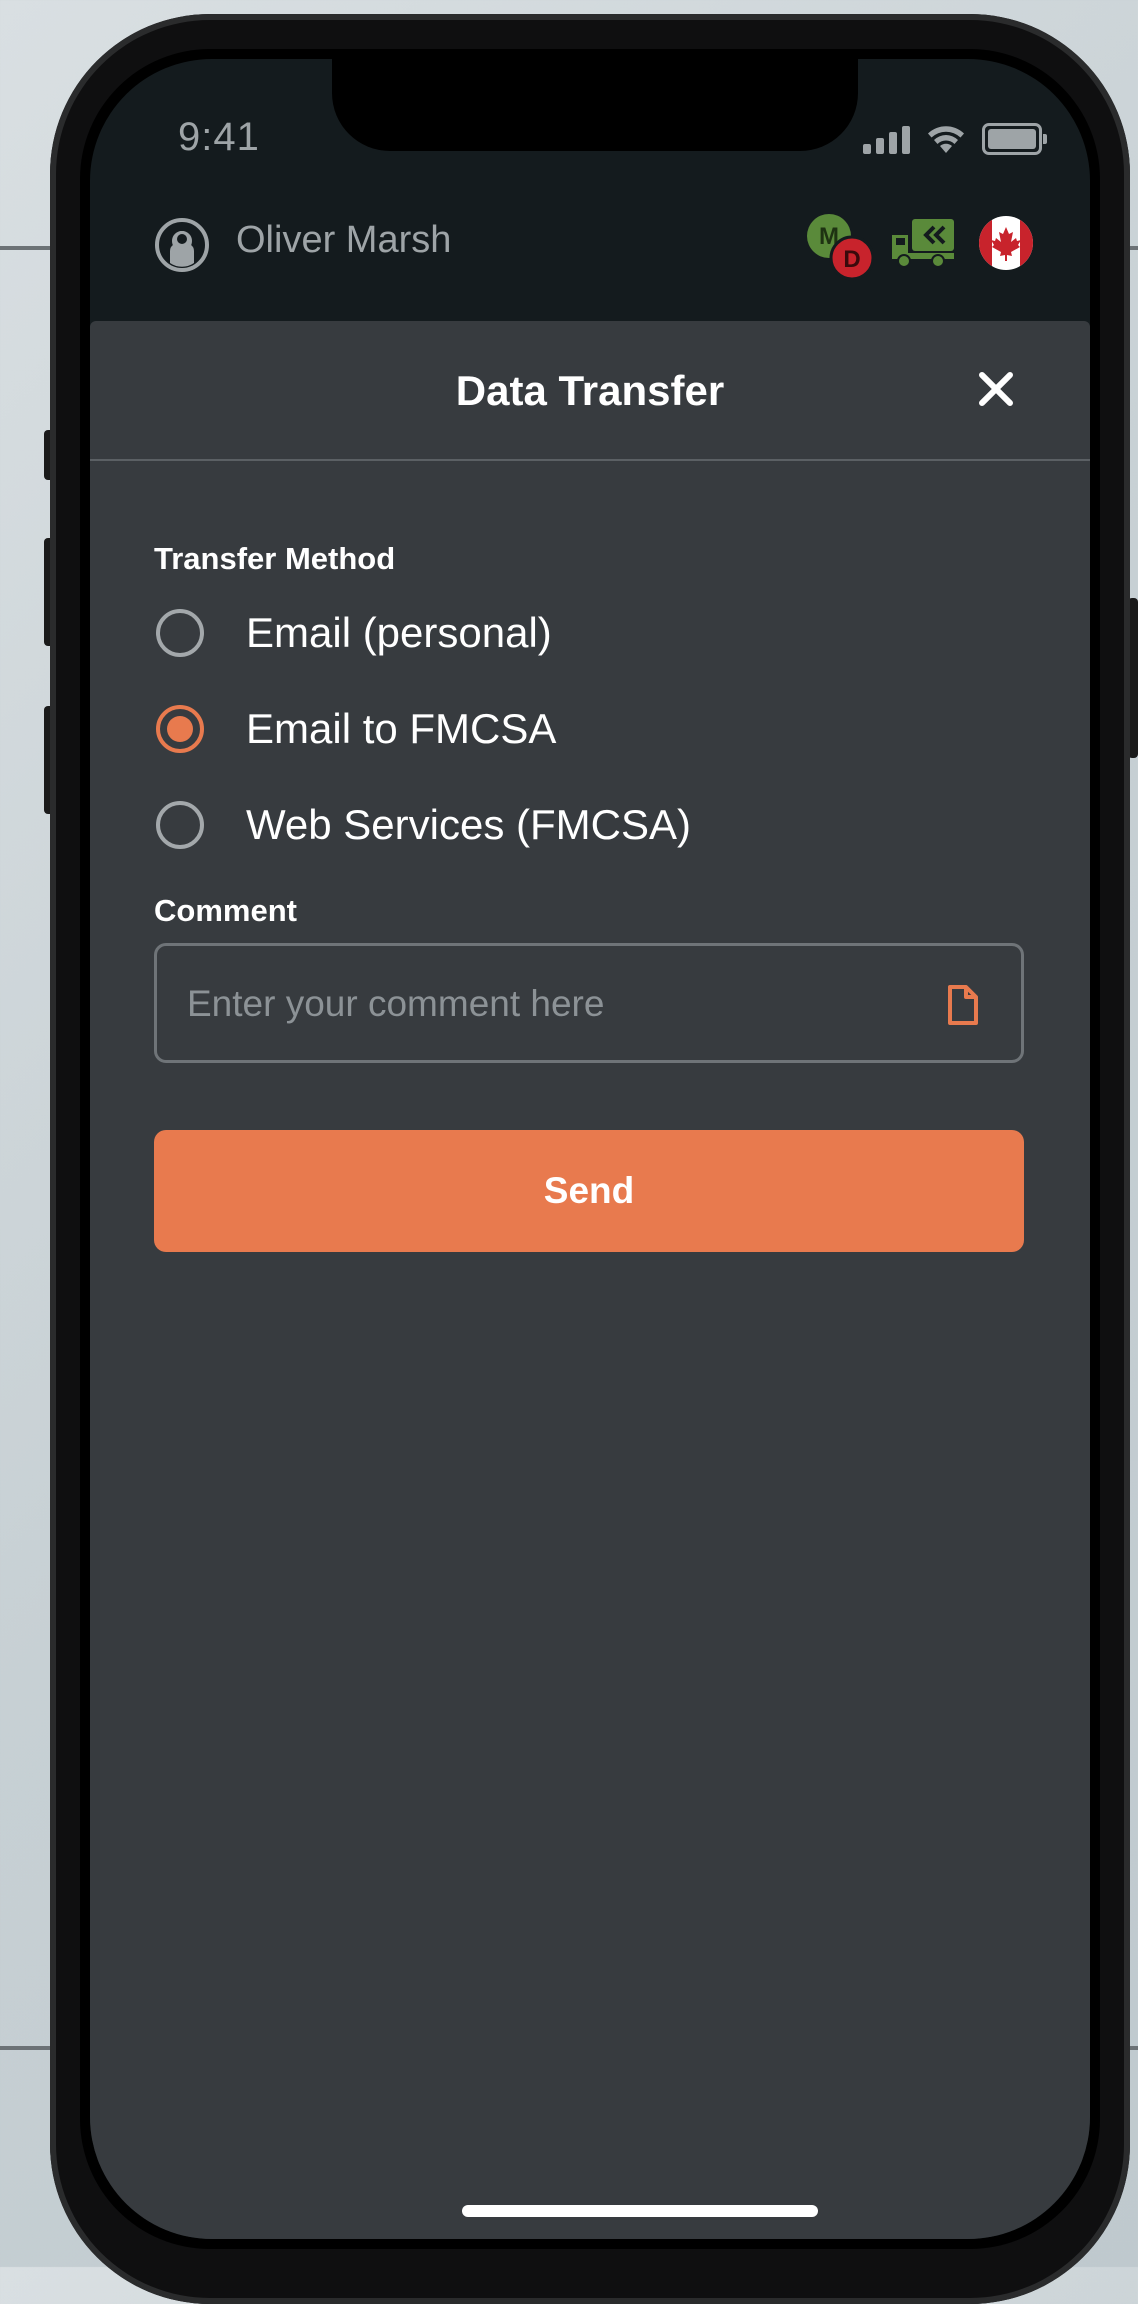  What do you see at coordinates (25, 248) in the screenshot?
I see `frame-edge-left-top` at bounding box center [25, 248].